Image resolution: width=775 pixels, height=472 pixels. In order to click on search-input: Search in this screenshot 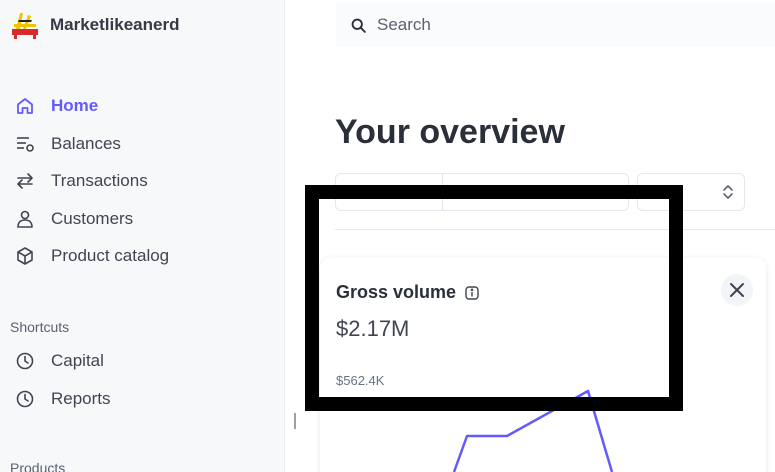, I will do `click(404, 25)`.